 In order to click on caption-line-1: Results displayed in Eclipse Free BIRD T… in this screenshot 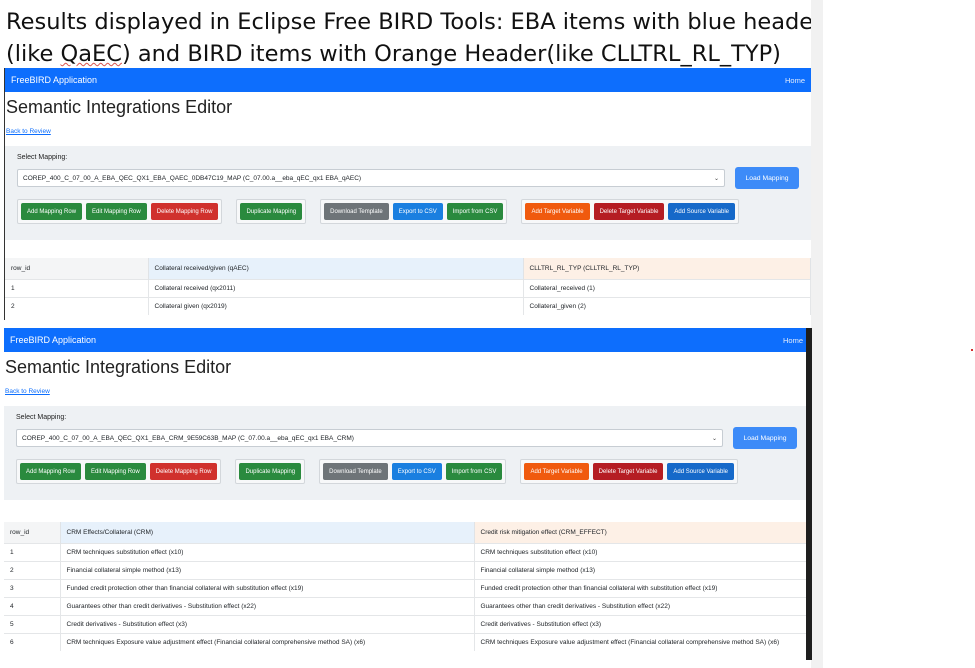, I will do `click(414, 22)`.